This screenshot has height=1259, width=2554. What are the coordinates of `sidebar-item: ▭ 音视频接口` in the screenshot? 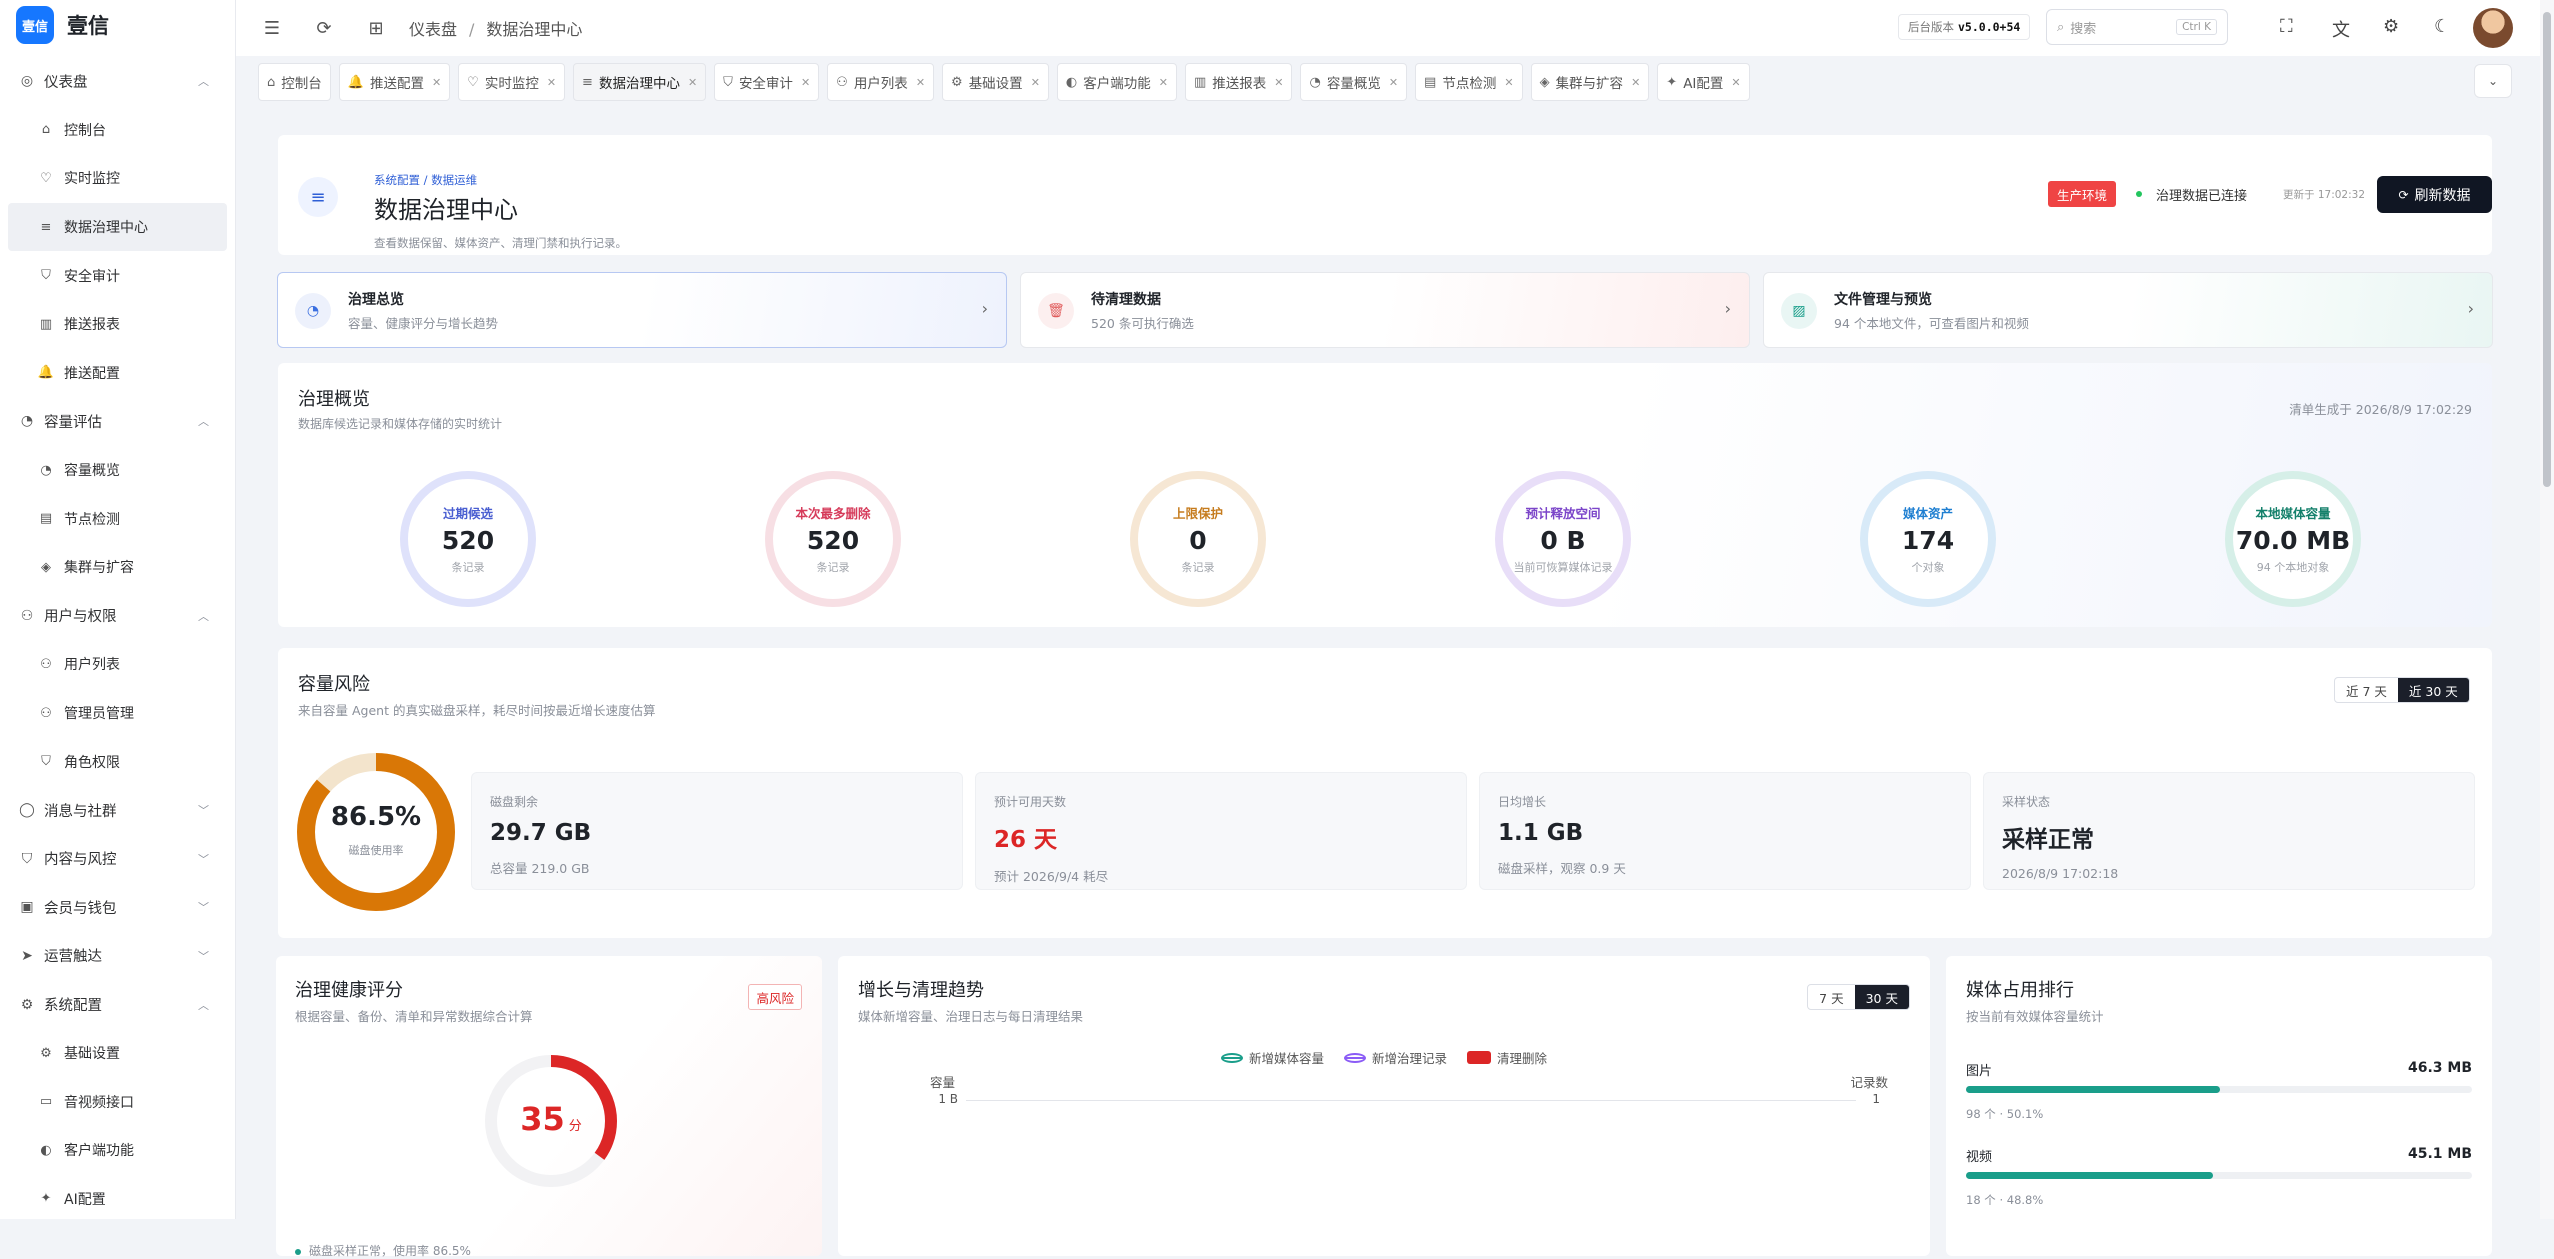 It's located at (117, 1101).